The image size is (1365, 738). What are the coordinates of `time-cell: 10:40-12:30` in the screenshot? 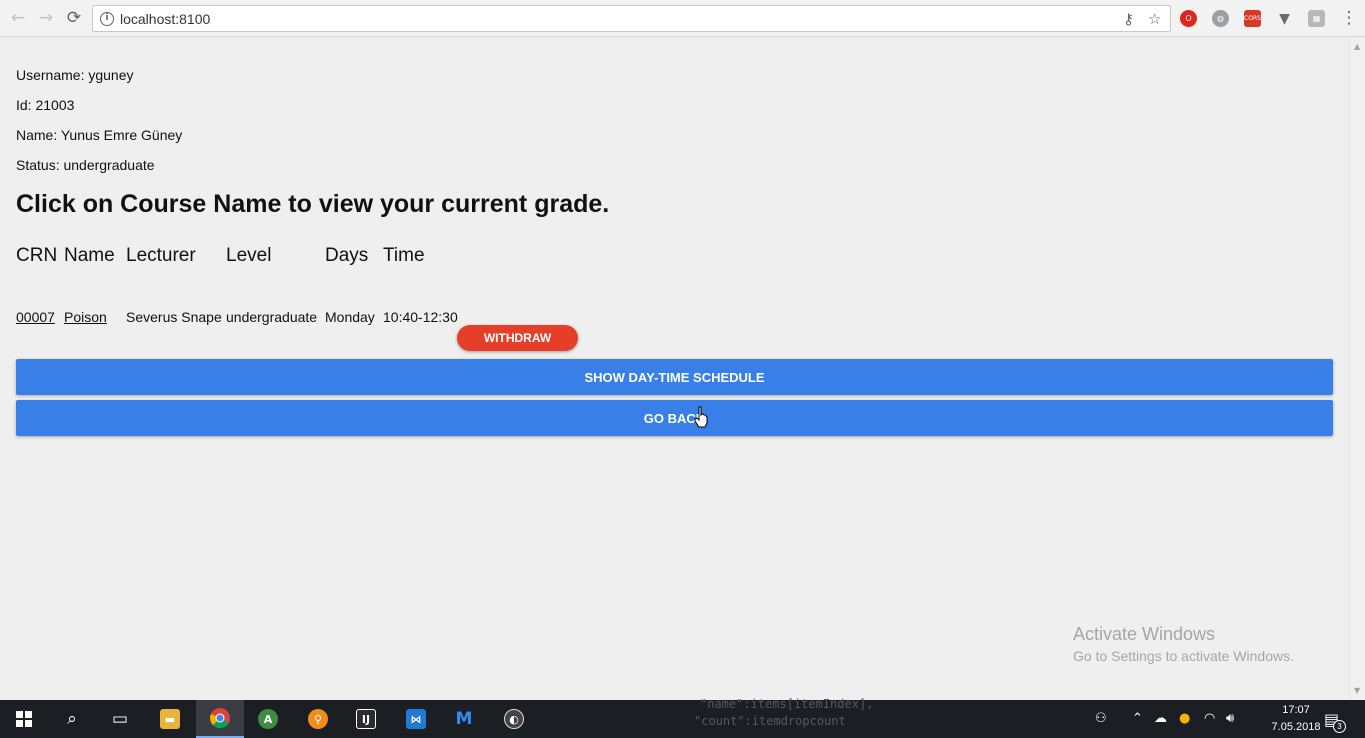 It's located at (420, 317).